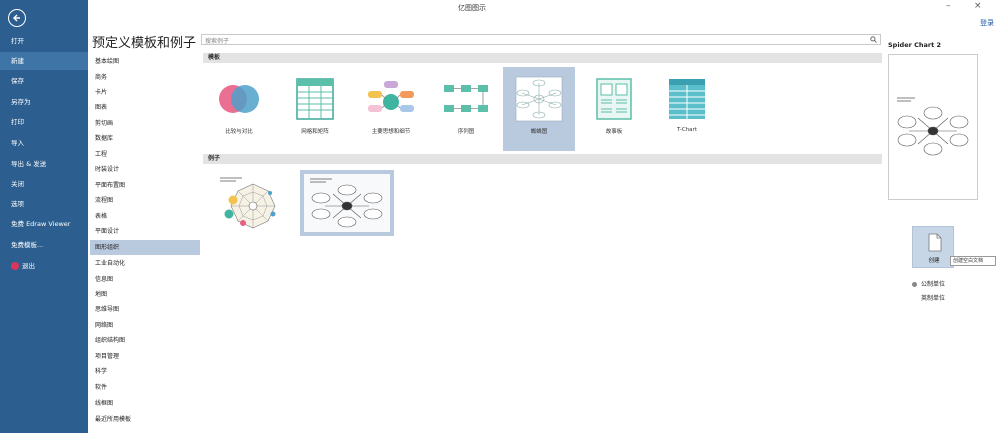  What do you see at coordinates (145, 340) in the screenshot?
I see `category-item: 组织结构图` at bounding box center [145, 340].